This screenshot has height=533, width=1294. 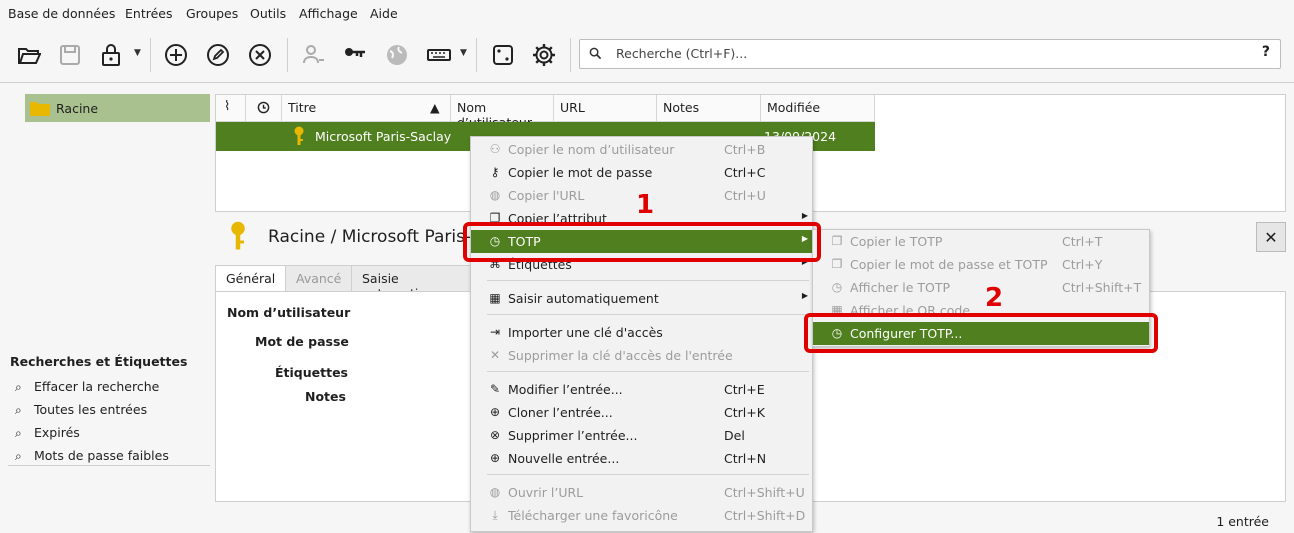 I want to click on menu-item-label: Importer une clé d'accès, so click(x=585, y=332).